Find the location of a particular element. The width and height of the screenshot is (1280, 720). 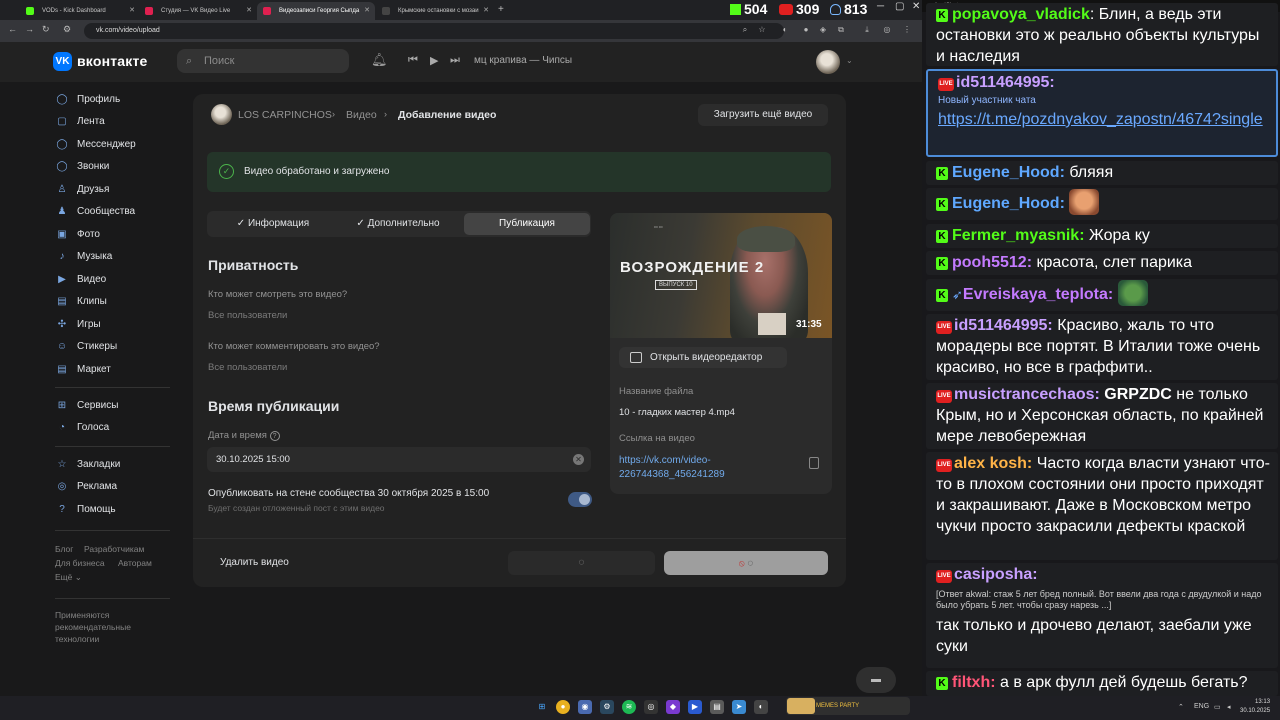

extensions-icon: ⧉ is located at coordinates (841, 30).